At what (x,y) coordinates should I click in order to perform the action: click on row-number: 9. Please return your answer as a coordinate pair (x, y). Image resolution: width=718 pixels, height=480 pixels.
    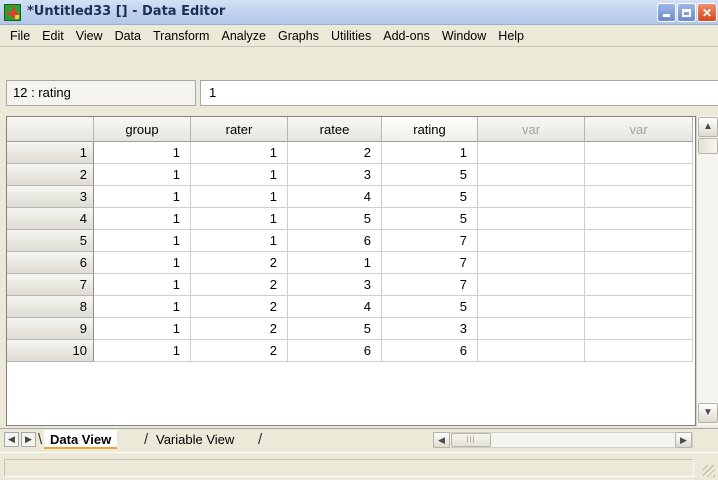
    Looking at the image, I should click on (50, 329).